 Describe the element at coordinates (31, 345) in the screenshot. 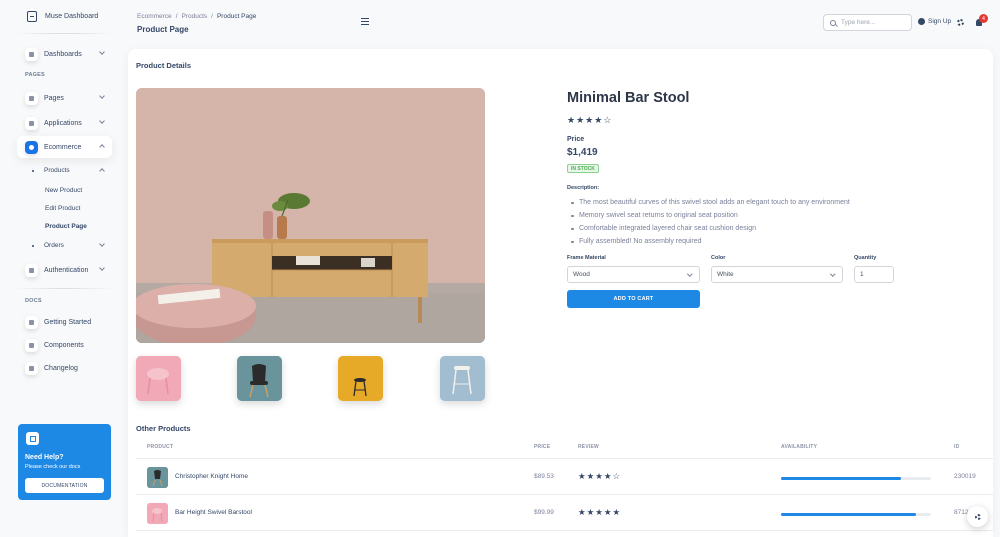

I see `components-icon` at that location.